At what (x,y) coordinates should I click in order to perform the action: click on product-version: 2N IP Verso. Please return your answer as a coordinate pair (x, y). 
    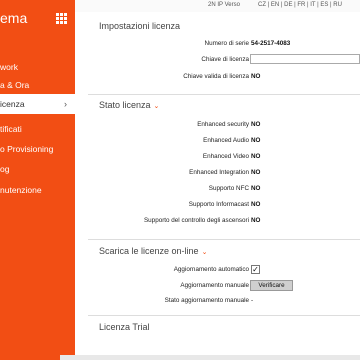
    Looking at the image, I should click on (224, 5).